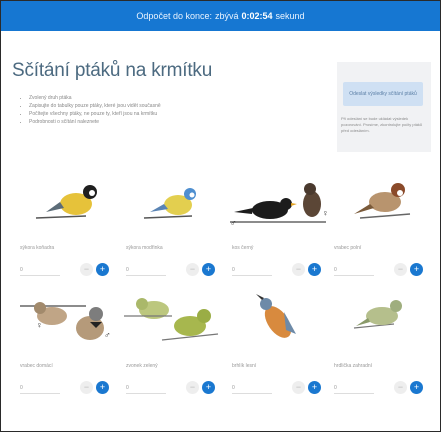  What do you see at coordinates (384, 107) in the screenshot?
I see `submit-panel` at bounding box center [384, 107].